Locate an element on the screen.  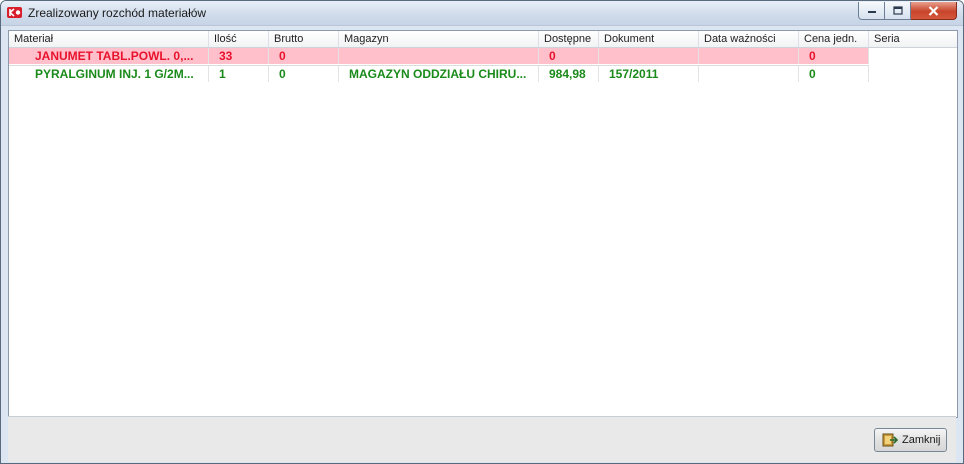
column-header-ilosc: Ilość is located at coordinates (239, 39).